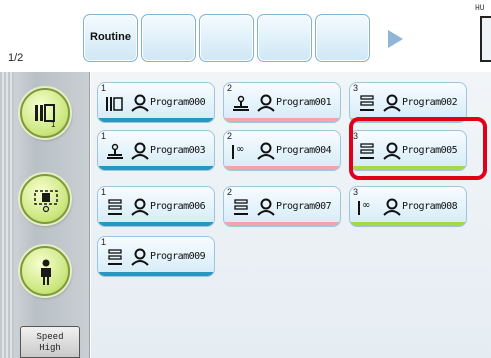  Describe the element at coordinates (430, 206) in the screenshot. I see `program-name: Program008` at that location.